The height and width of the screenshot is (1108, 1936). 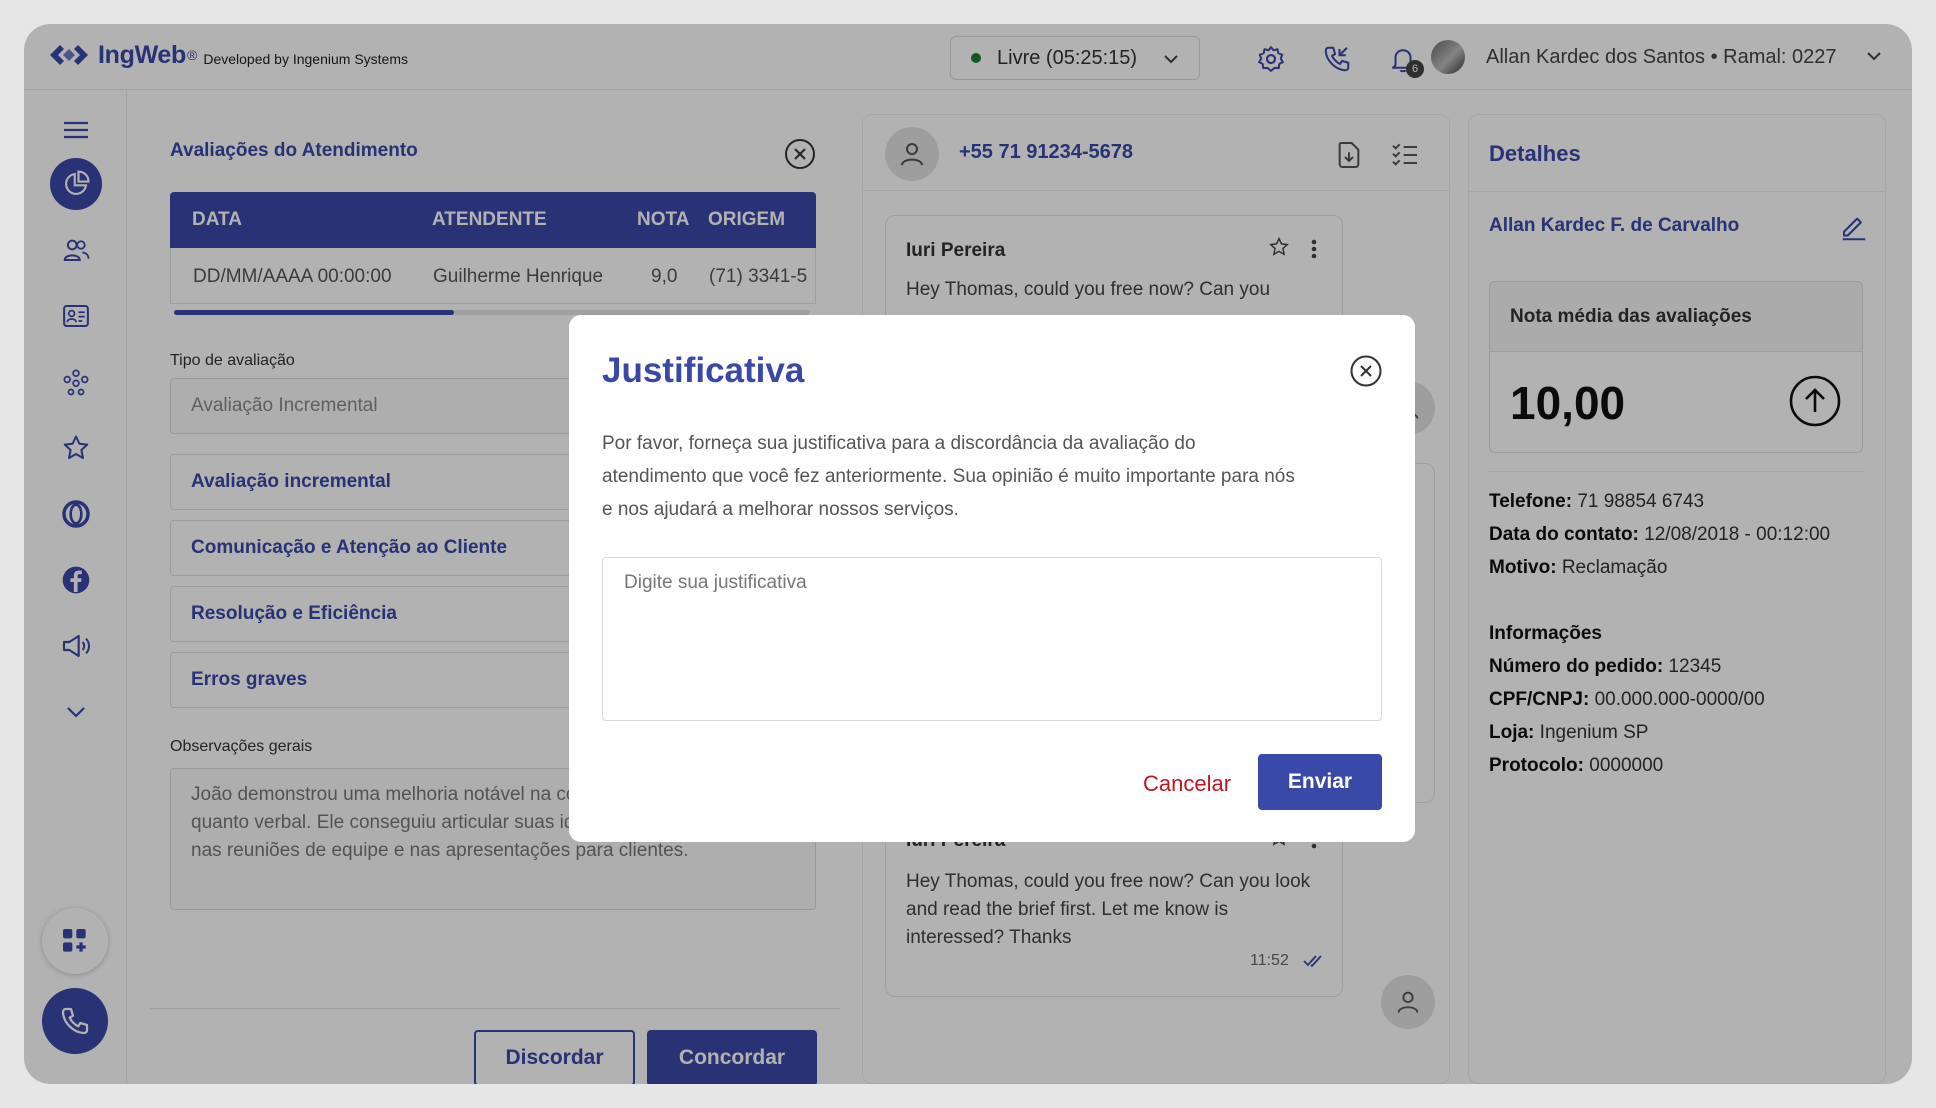 What do you see at coordinates (1320, 782) in the screenshot?
I see `send-button: Enviar` at bounding box center [1320, 782].